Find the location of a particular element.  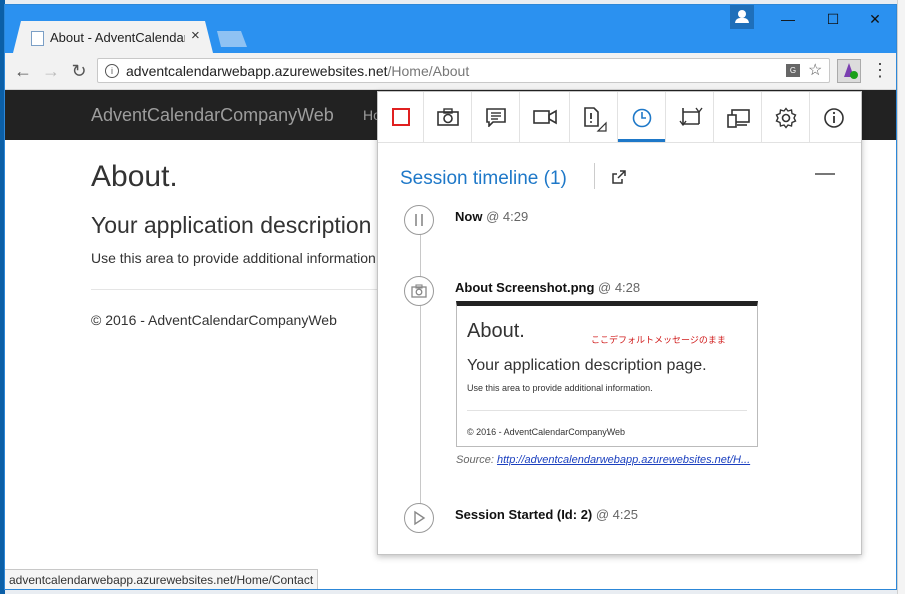

thumbnail-divider is located at coordinates (607, 410).